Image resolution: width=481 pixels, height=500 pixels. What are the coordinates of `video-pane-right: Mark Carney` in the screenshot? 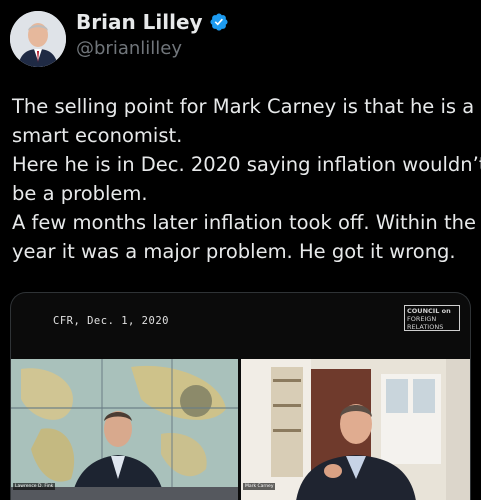 It's located at (355, 429).